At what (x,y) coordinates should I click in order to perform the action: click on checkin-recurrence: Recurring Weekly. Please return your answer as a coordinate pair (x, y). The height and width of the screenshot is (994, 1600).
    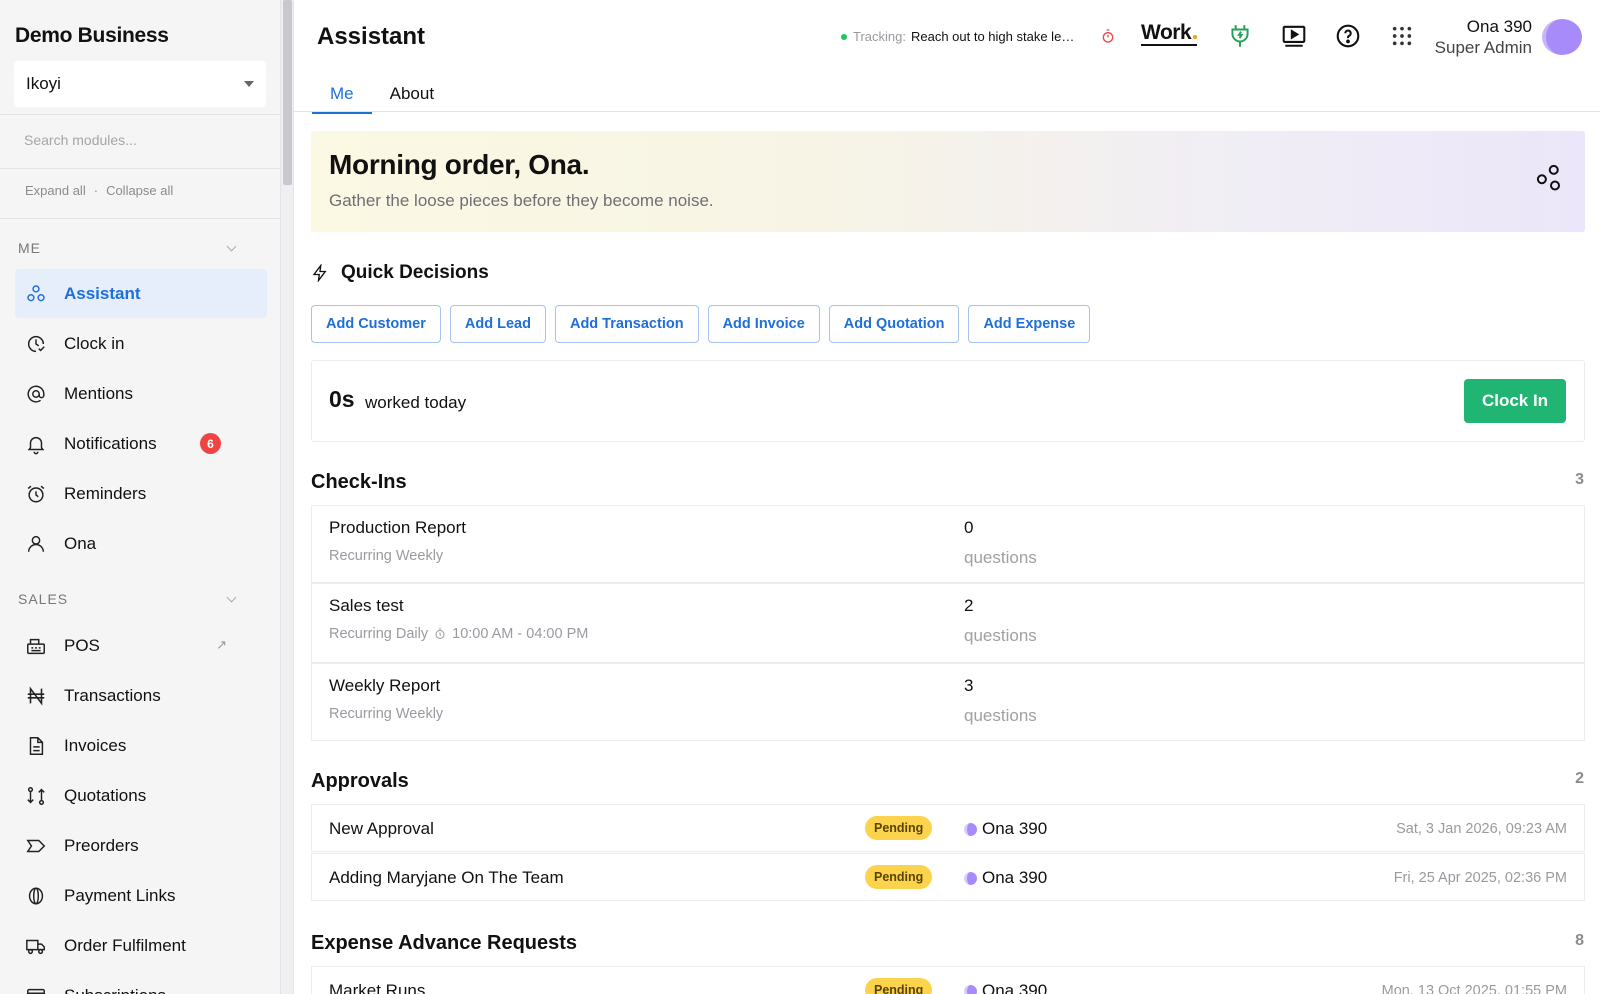
    Looking at the image, I should click on (386, 556).